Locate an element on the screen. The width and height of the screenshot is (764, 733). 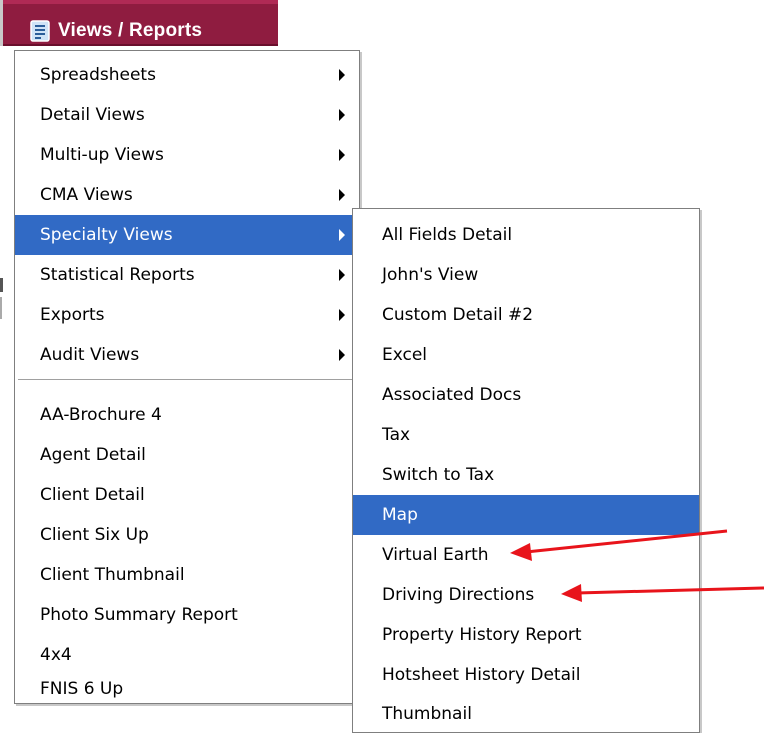
annotation-arrows is located at coordinates (637, 565).